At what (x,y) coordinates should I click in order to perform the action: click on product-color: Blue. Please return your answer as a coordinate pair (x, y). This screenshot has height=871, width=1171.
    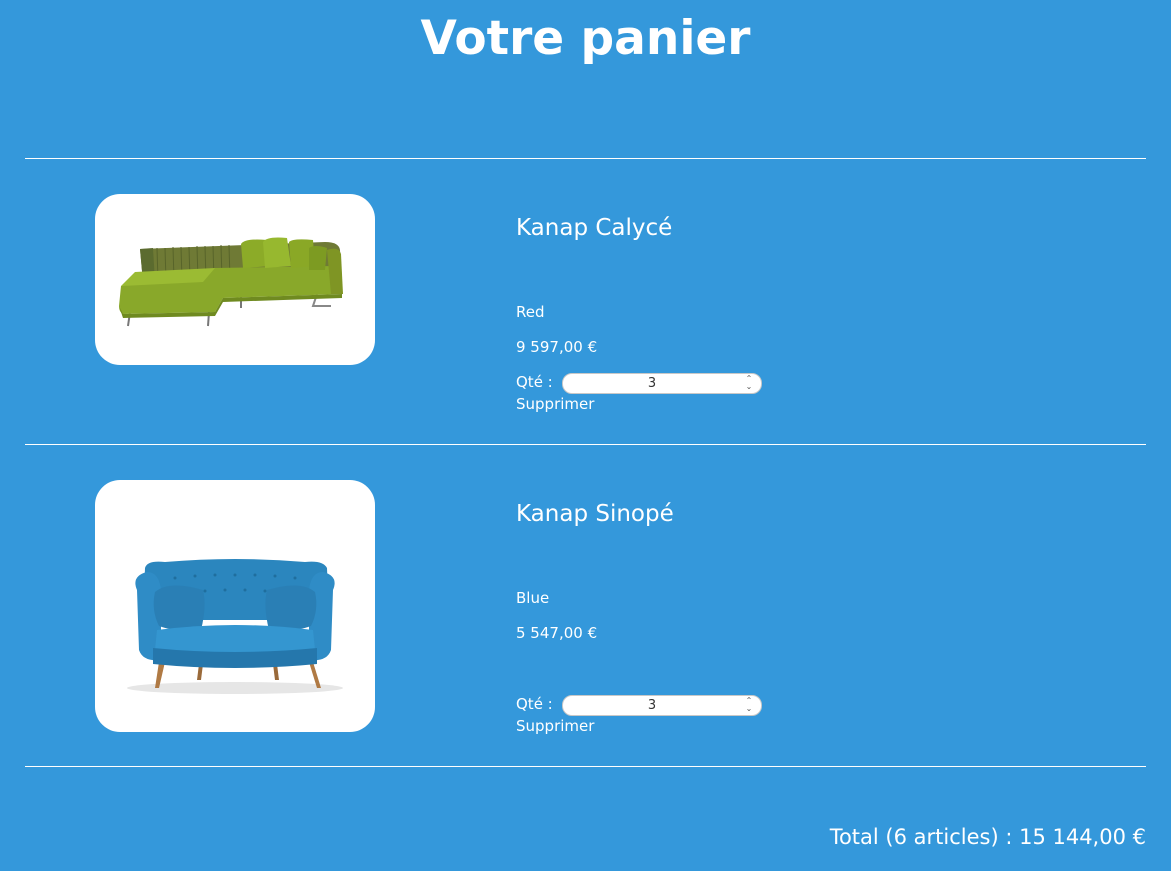
    Looking at the image, I should click on (533, 598).